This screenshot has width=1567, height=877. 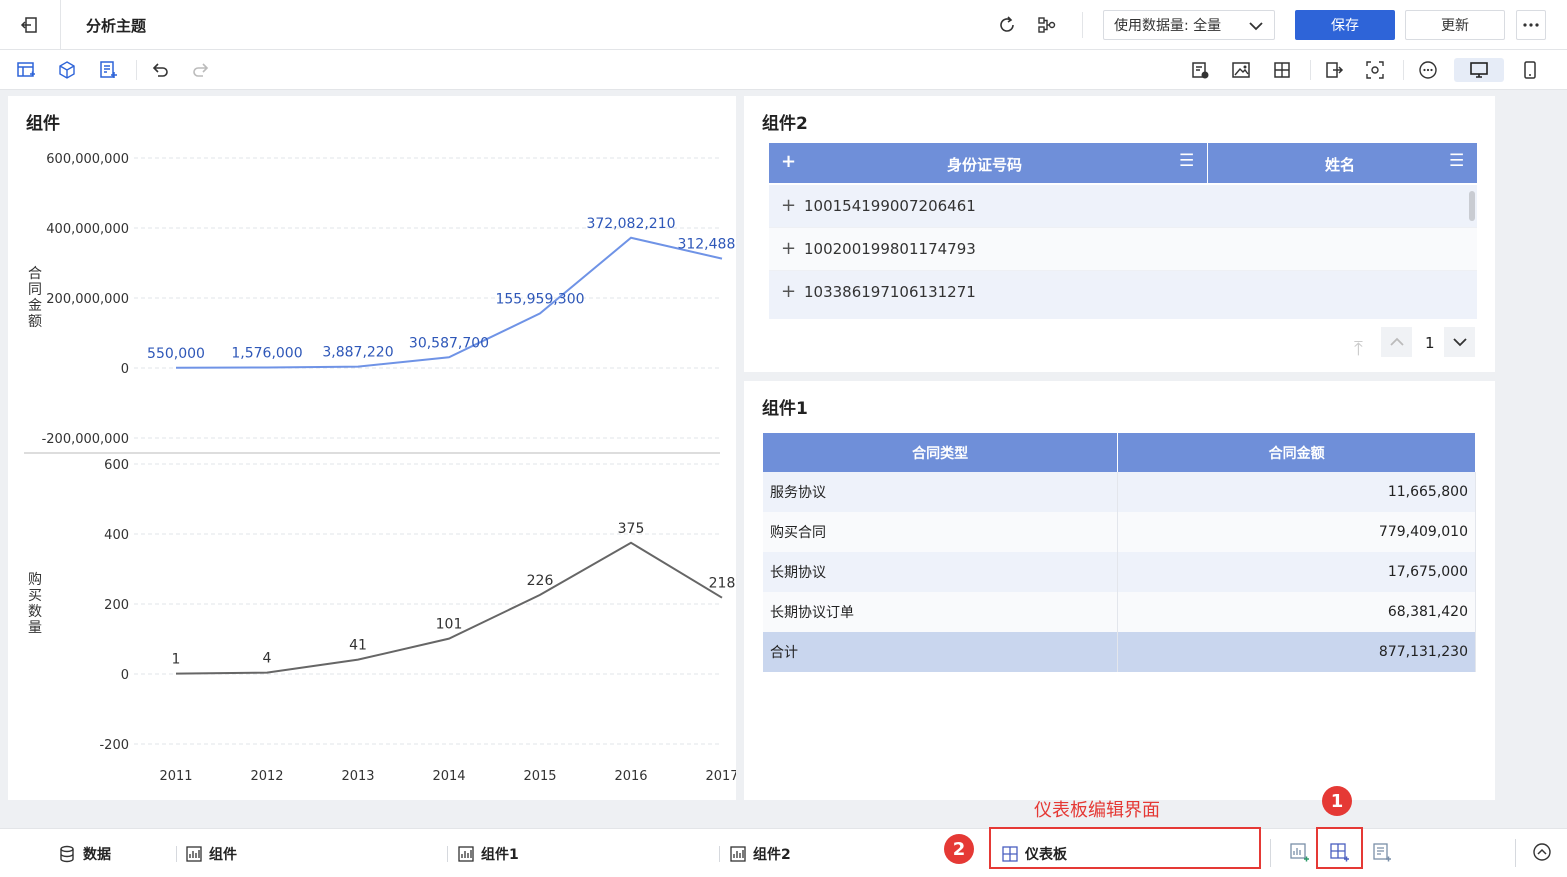 What do you see at coordinates (1472, 206) in the screenshot?
I see `scrollbar-thumb` at bounding box center [1472, 206].